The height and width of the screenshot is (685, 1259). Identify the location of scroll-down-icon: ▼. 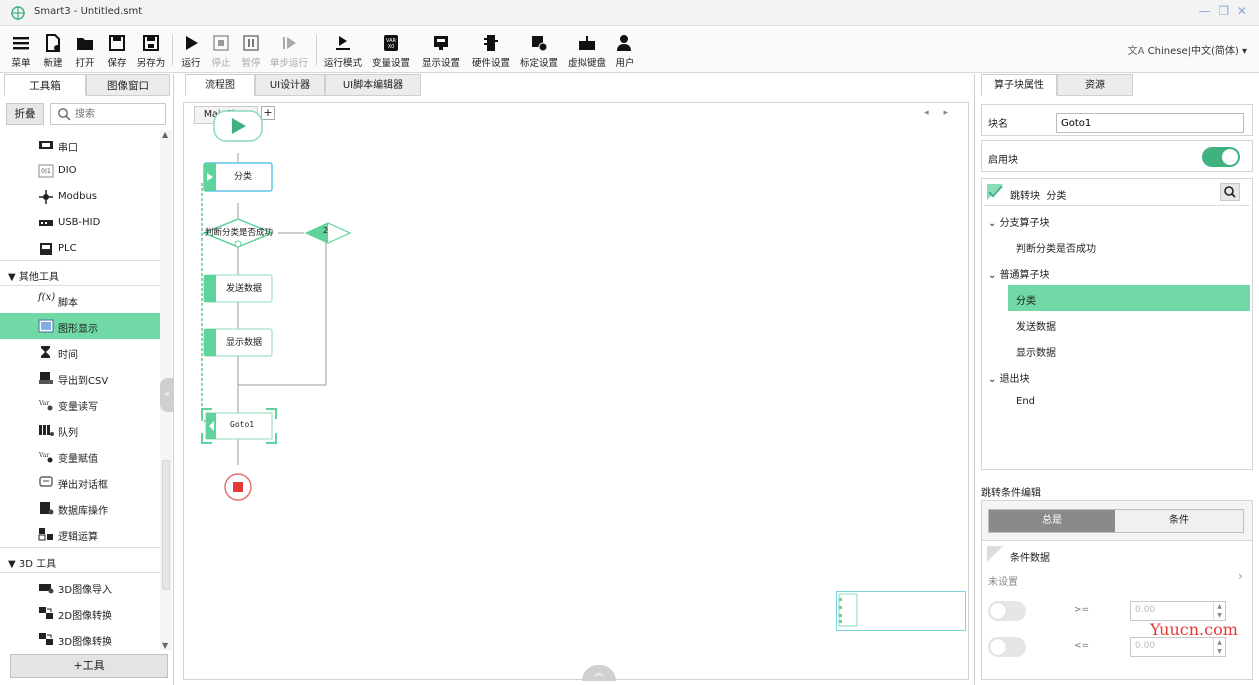
(165, 645).